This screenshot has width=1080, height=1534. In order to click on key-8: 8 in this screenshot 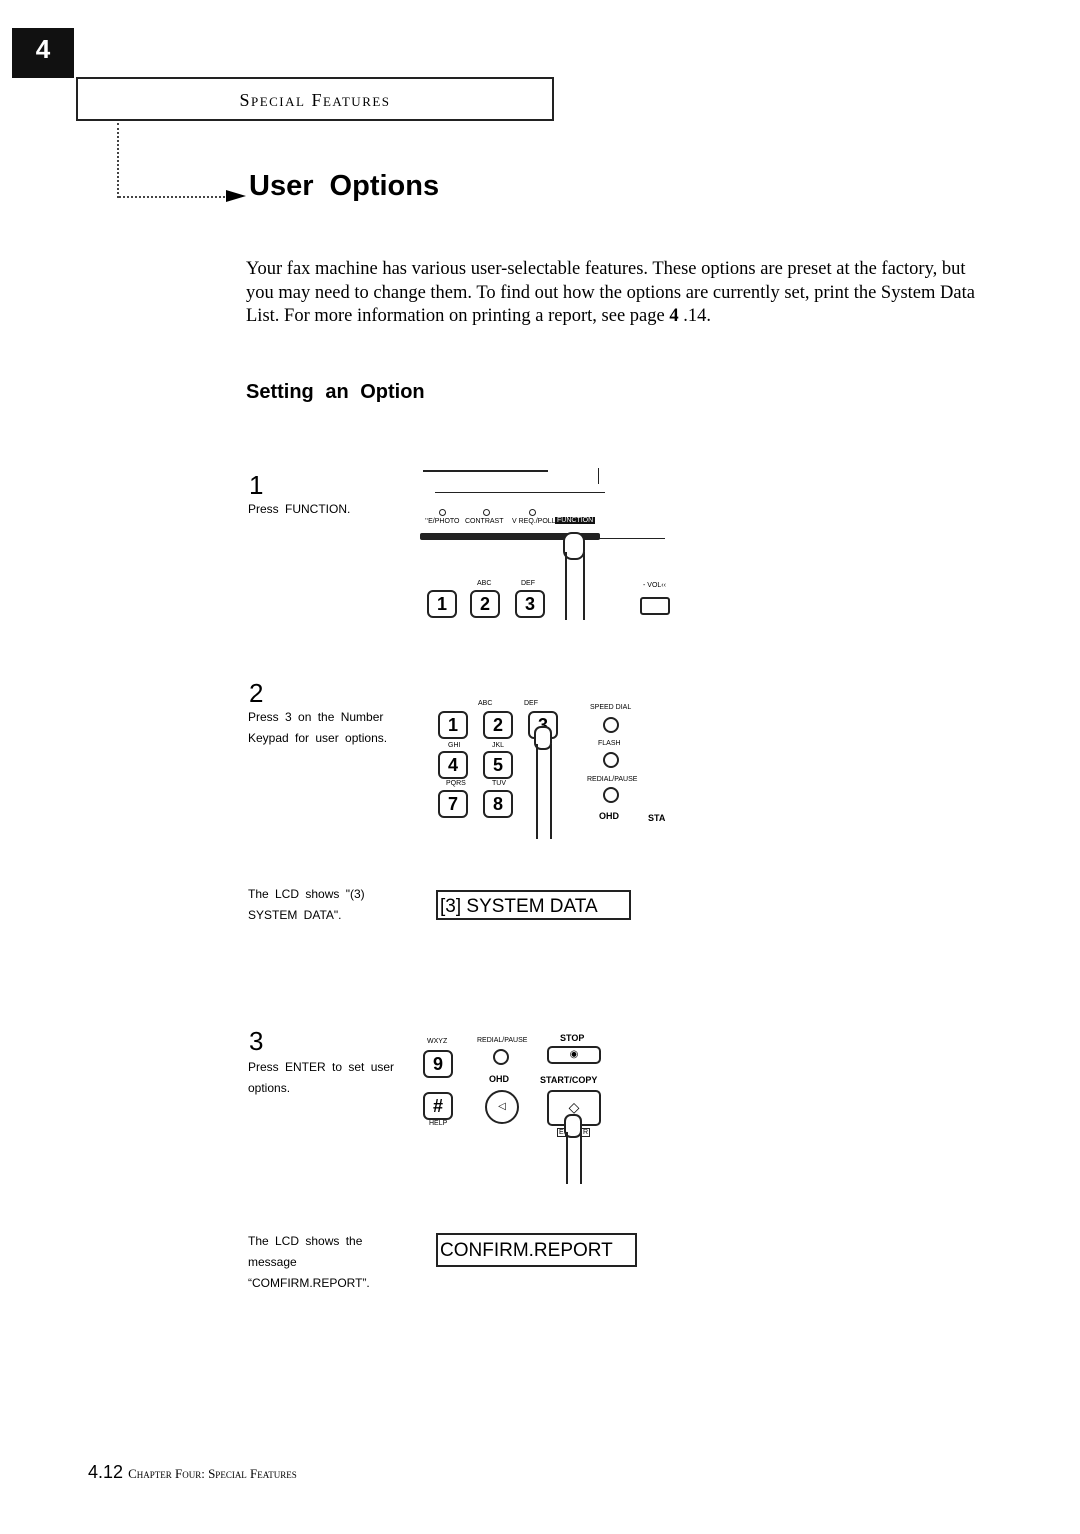, I will do `click(498, 804)`.